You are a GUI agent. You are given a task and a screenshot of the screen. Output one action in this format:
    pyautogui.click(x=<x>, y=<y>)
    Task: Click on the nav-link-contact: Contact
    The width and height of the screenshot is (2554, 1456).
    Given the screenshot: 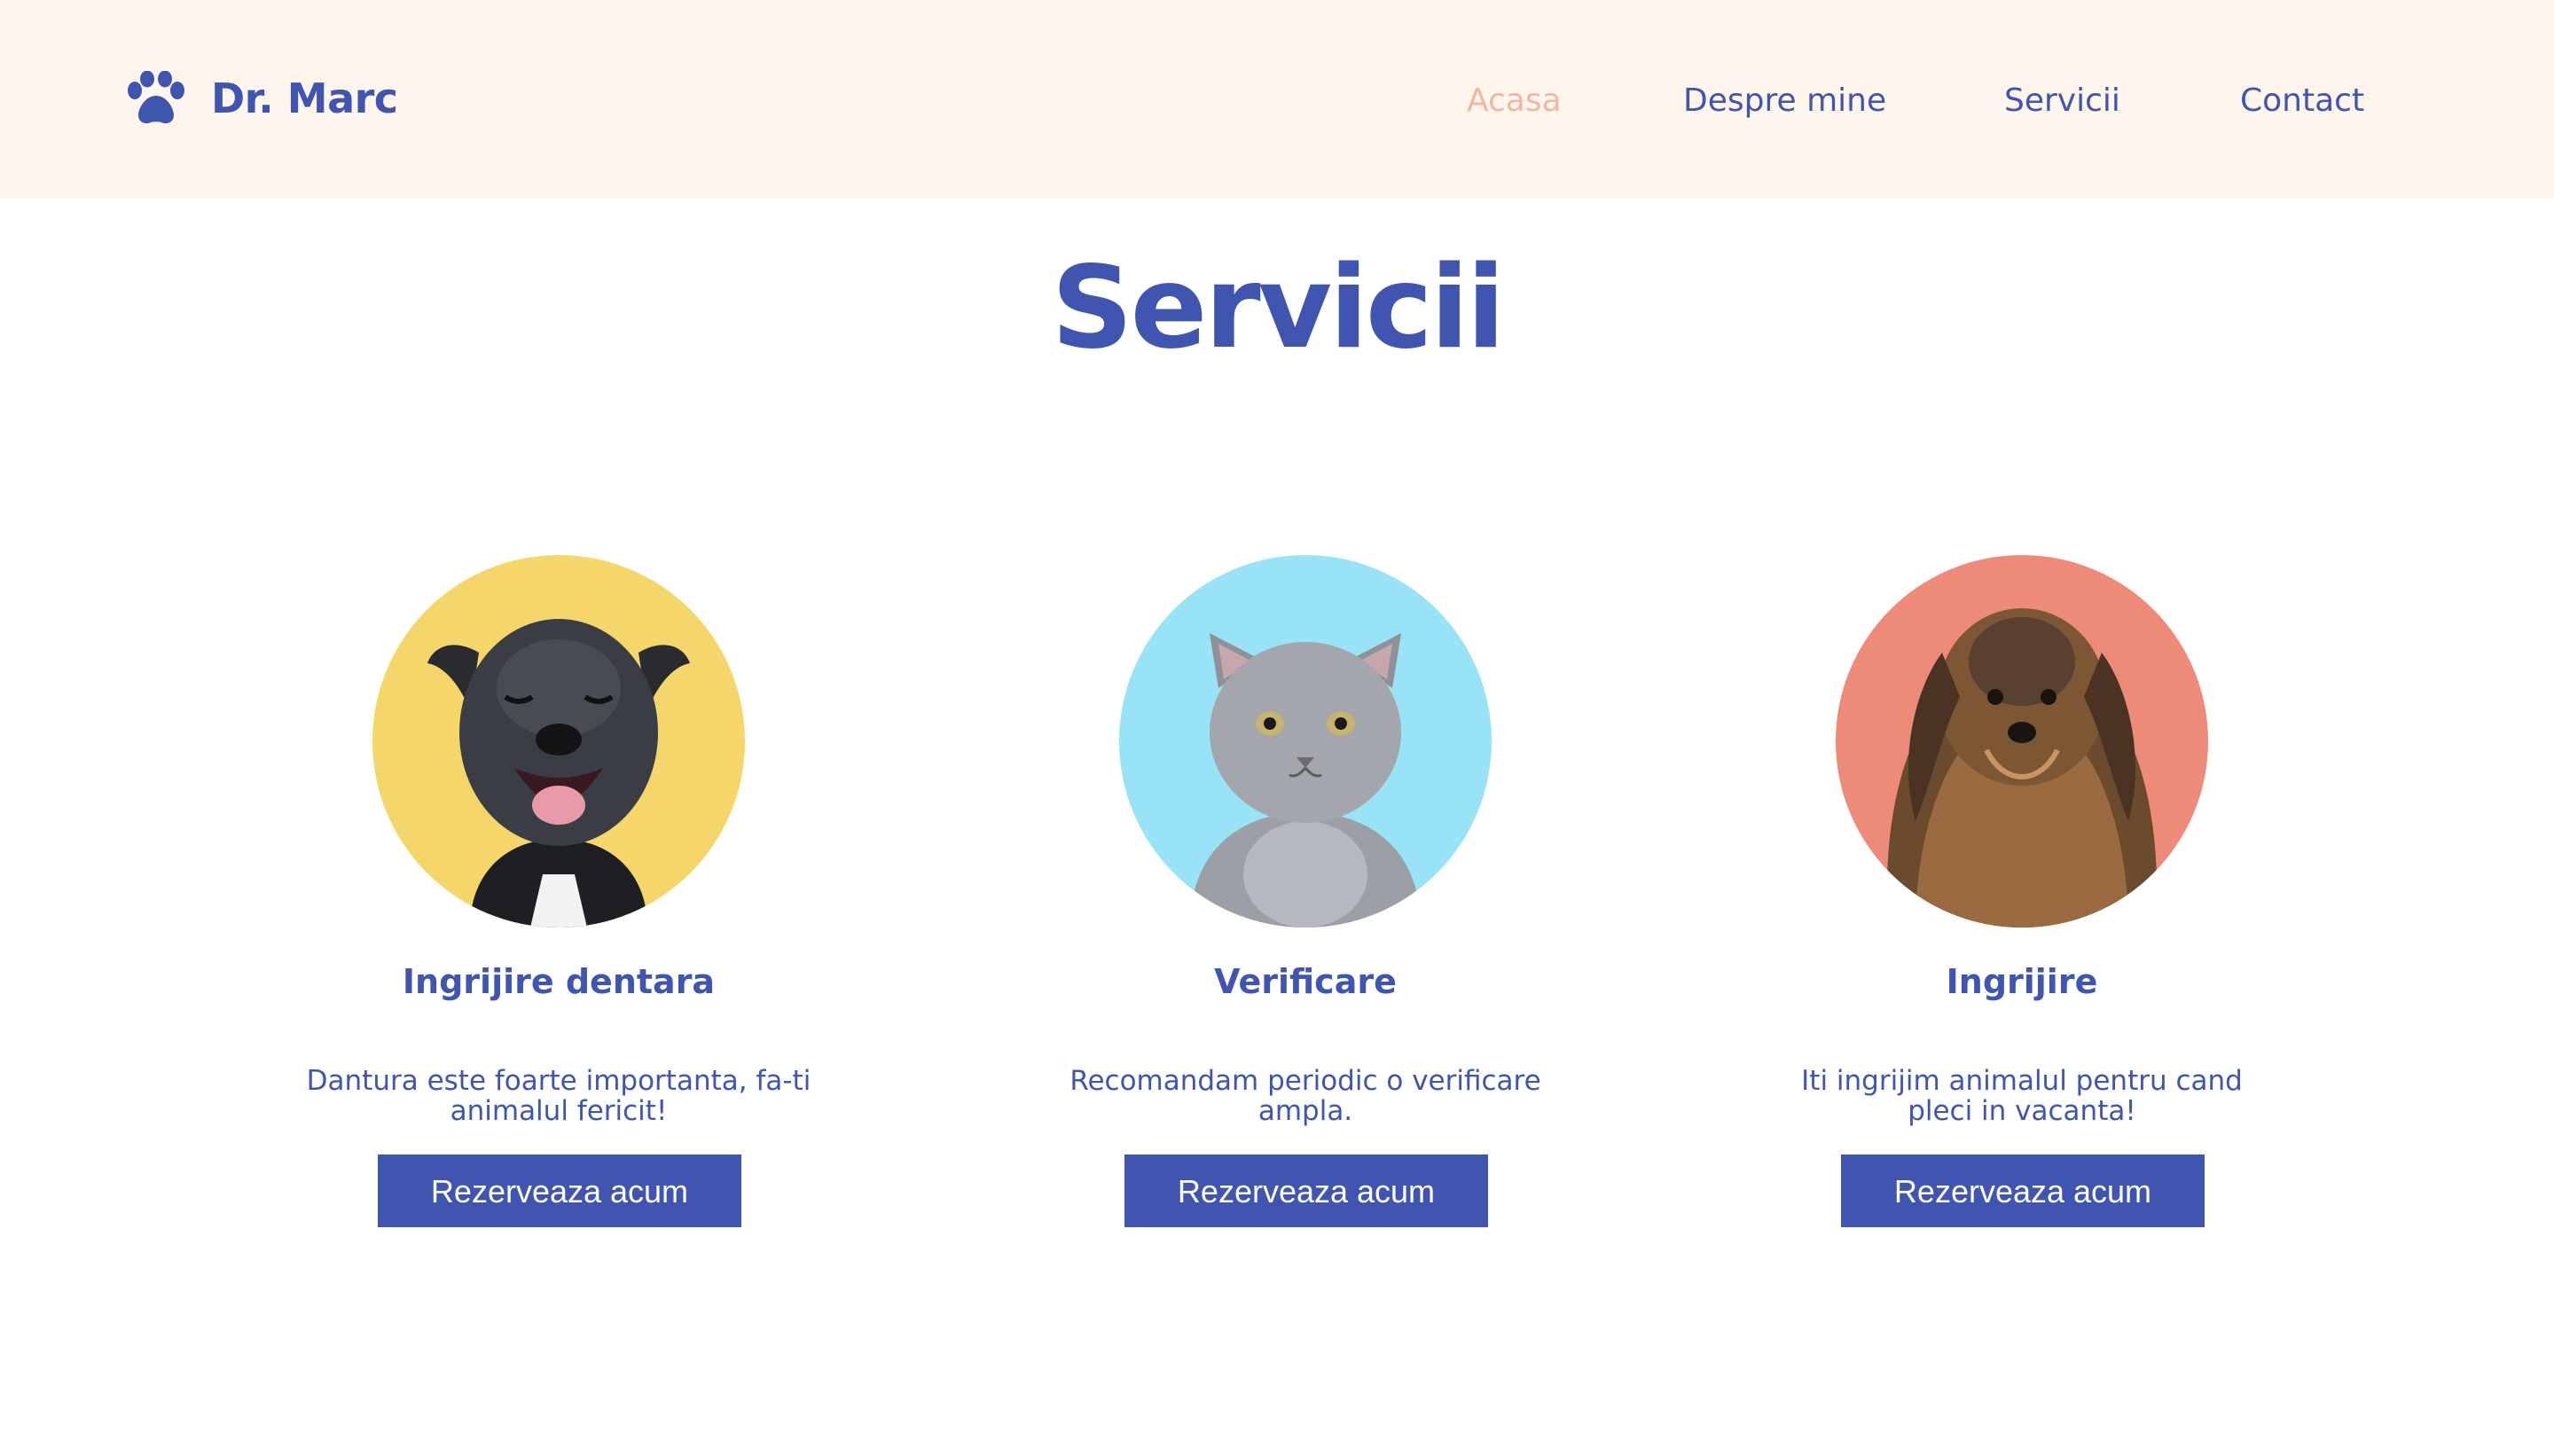 What is the action you would take?
    pyautogui.click(x=2302, y=101)
    